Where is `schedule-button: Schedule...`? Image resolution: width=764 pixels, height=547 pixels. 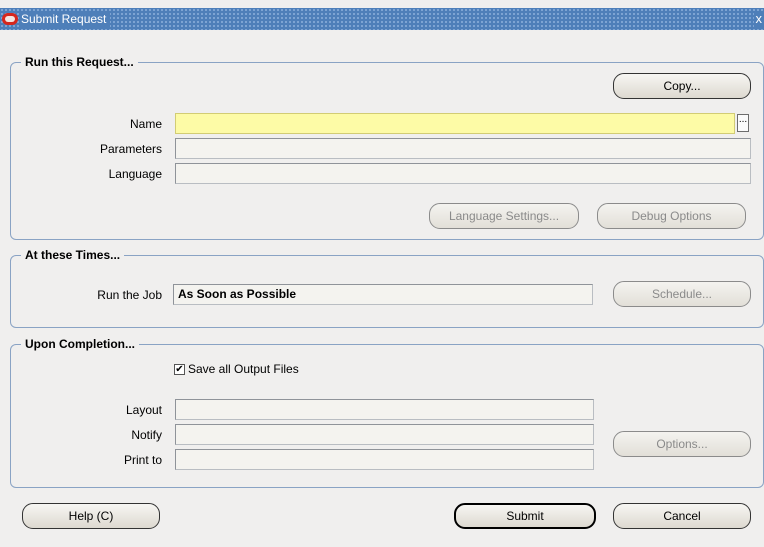 schedule-button: Schedule... is located at coordinates (682, 294).